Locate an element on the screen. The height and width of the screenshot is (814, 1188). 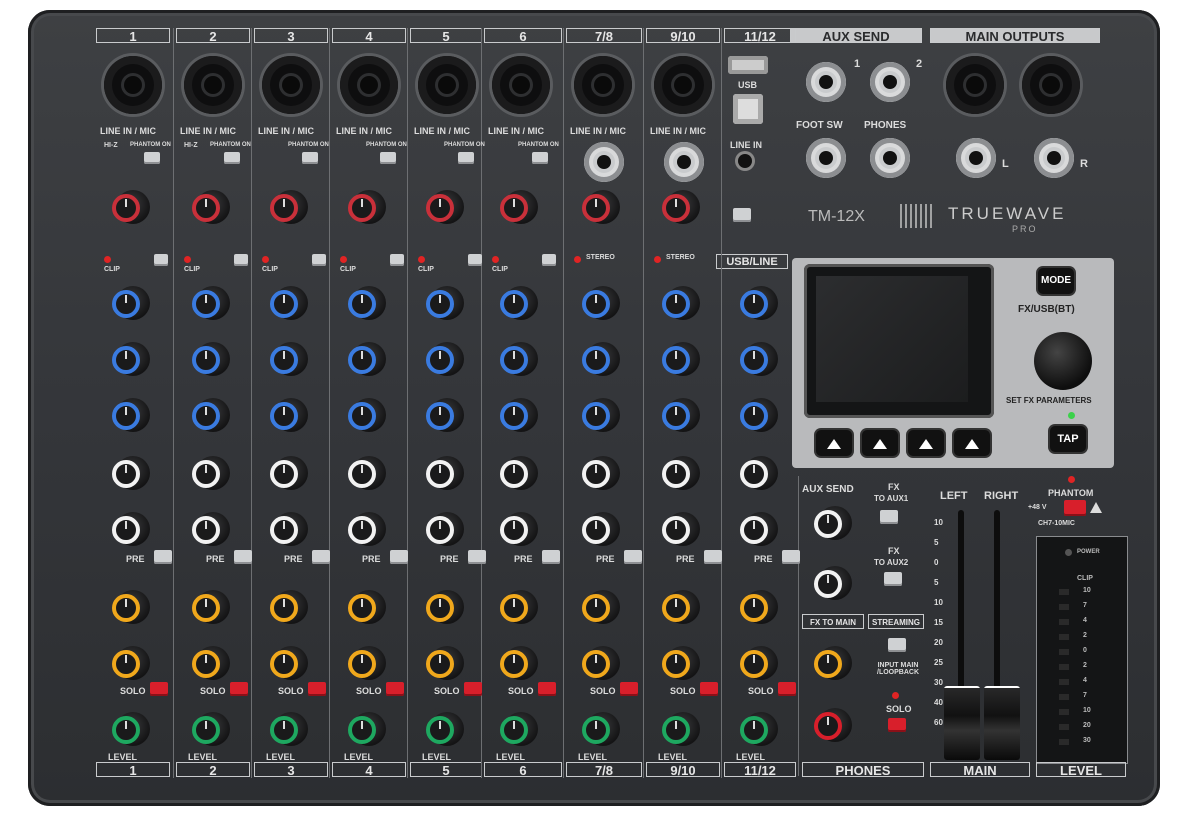
usb-line-in-switch is located at coordinates (742, 215).